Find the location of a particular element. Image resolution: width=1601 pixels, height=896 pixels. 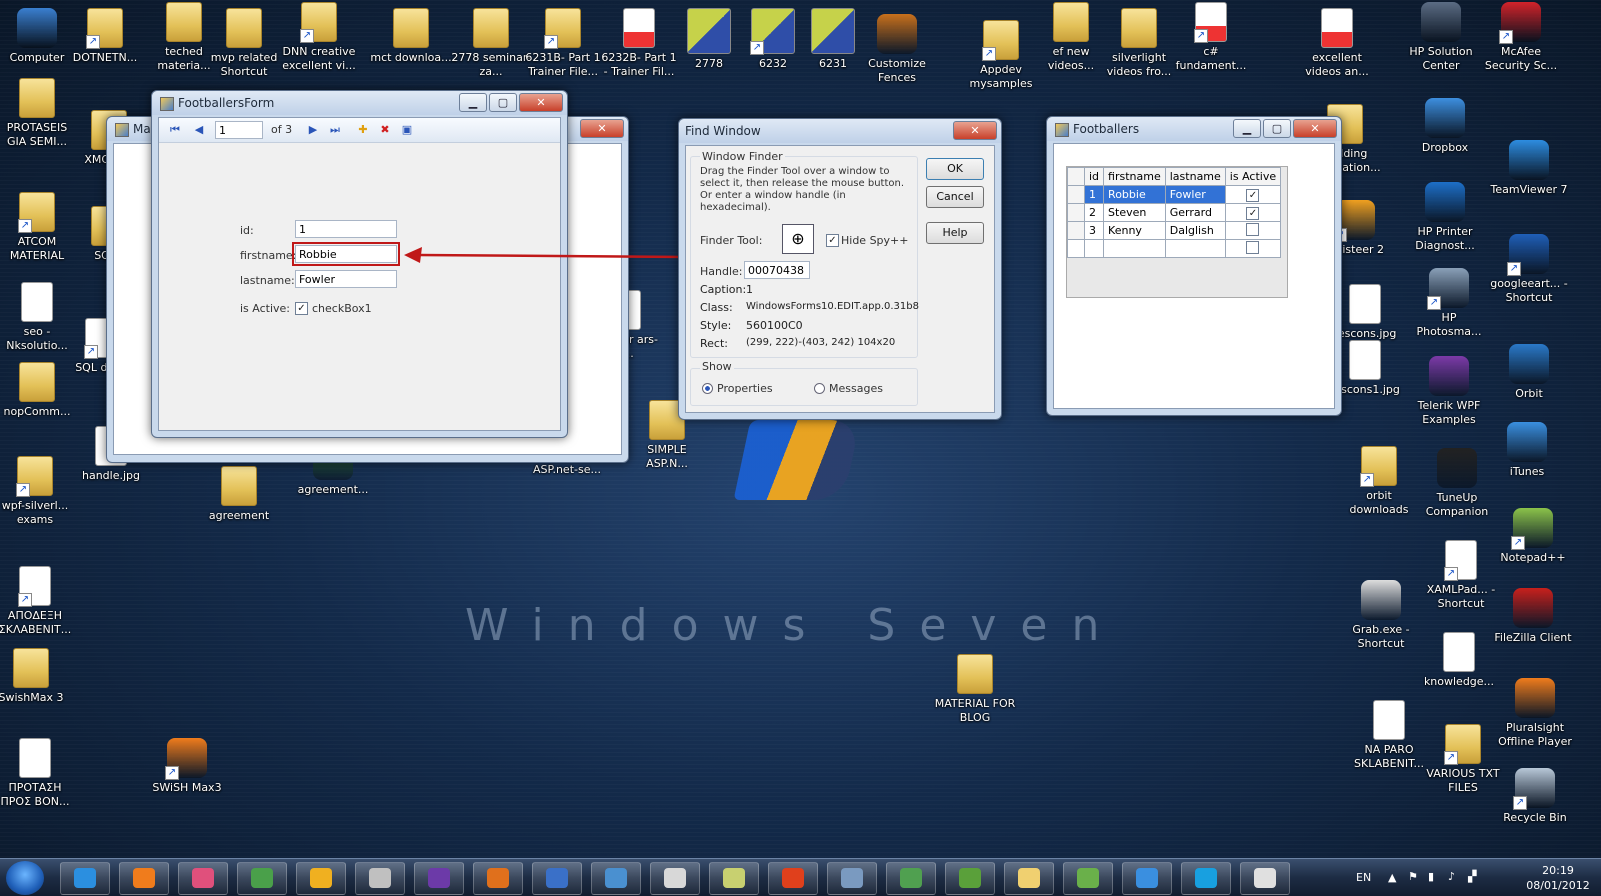

desktop-icon: ATCOM MATERIAL is located at coordinates (39, 227).